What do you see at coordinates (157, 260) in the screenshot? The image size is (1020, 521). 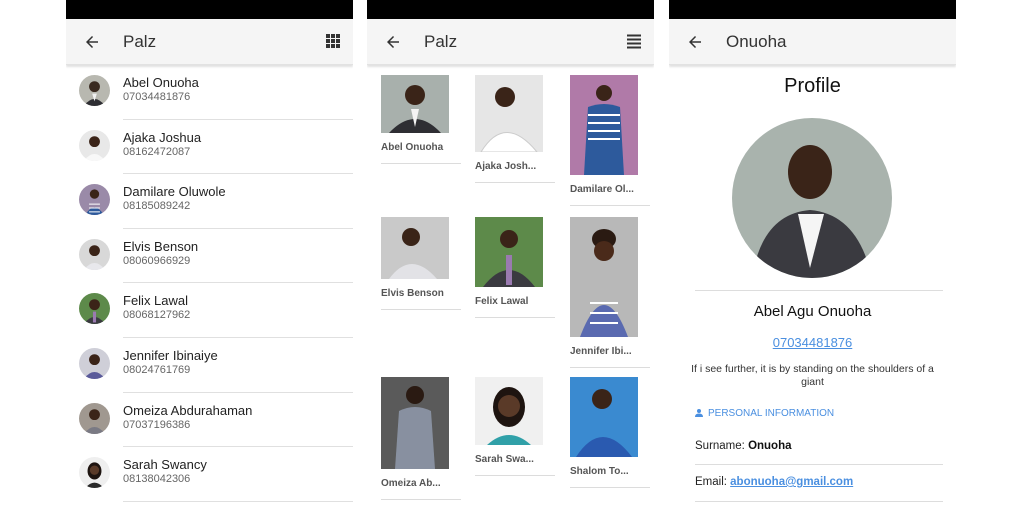 I see `contact-phone: 08060966929` at bounding box center [157, 260].